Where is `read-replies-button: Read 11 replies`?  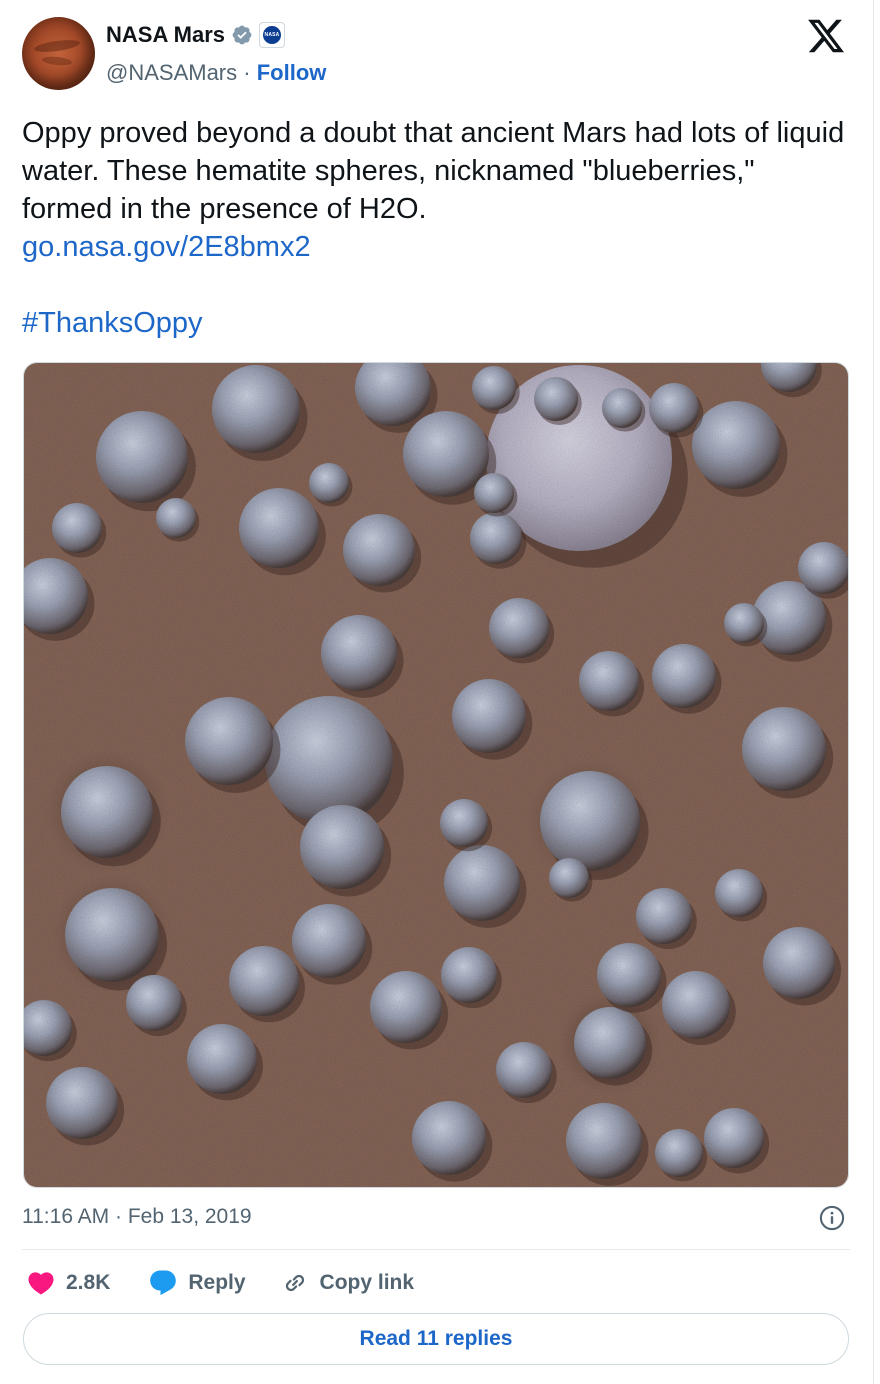
read-replies-button: Read 11 replies is located at coordinates (436, 1339).